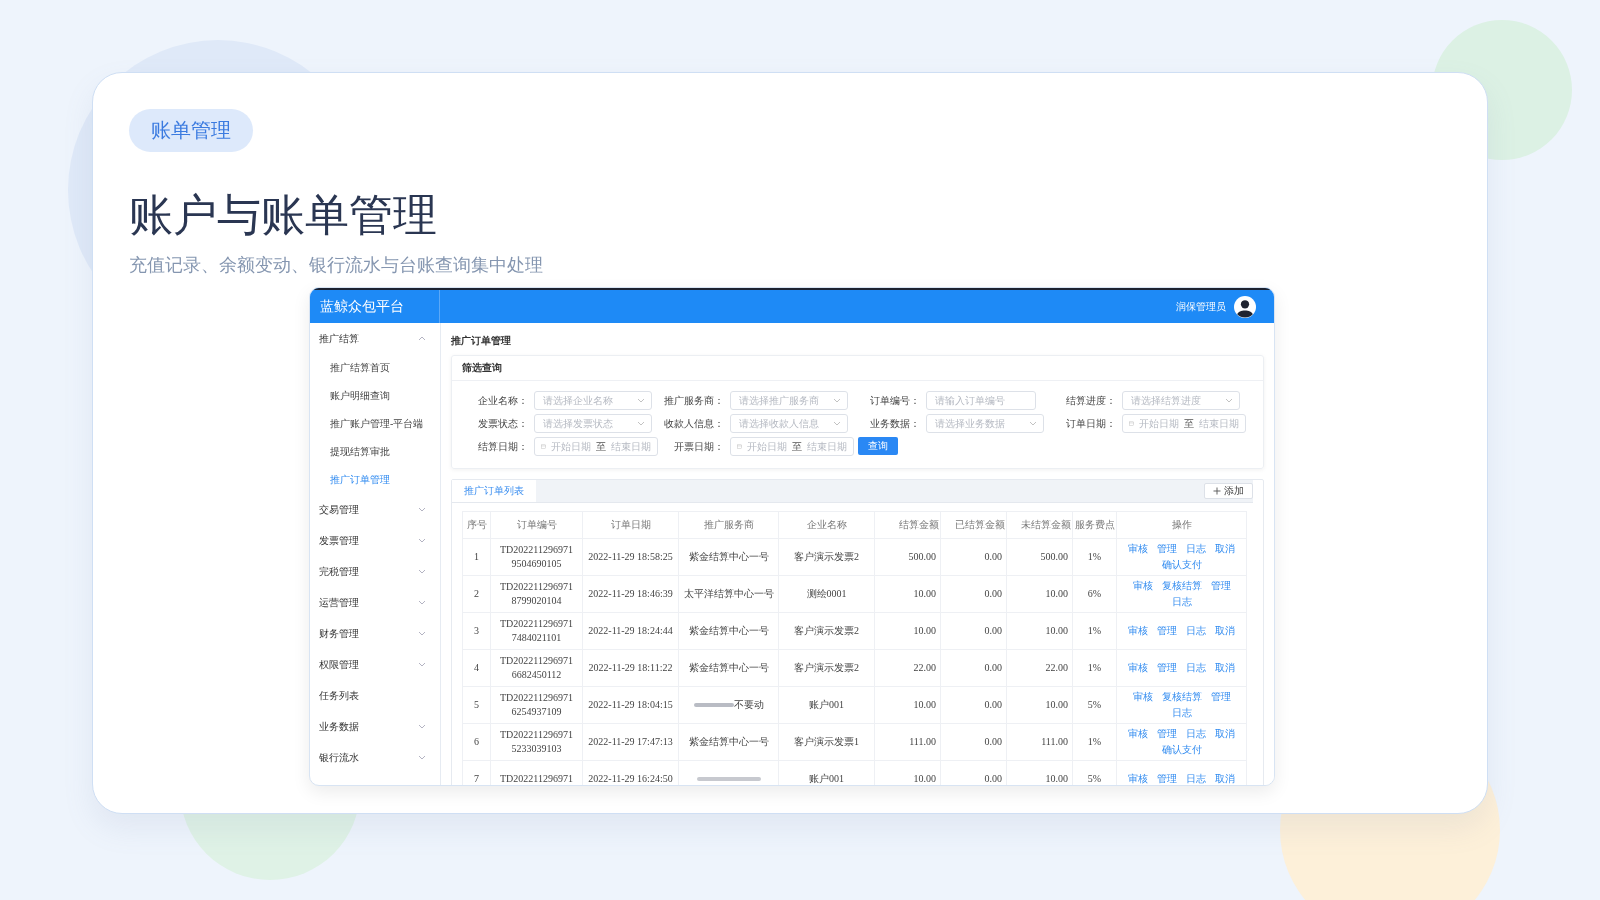 The height and width of the screenshot is (900, 1600). What do you see at coordinates (789, 400) in the screenshot?
I see `select-field: 请选择推广服务商` at bounding box center [789, 400].